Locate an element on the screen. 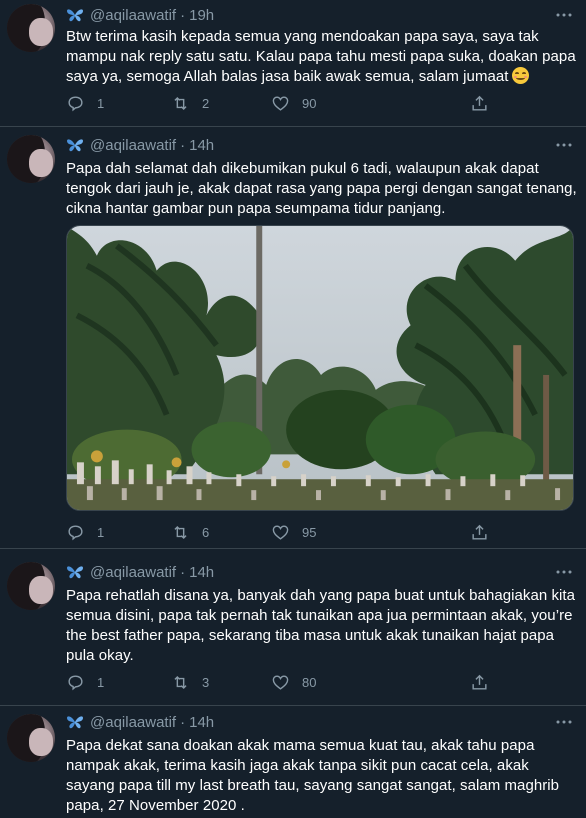 Image resolution: width=586 pixels, height=818 pixels. retweet-count: 2 is located at coordinates (206, 103).